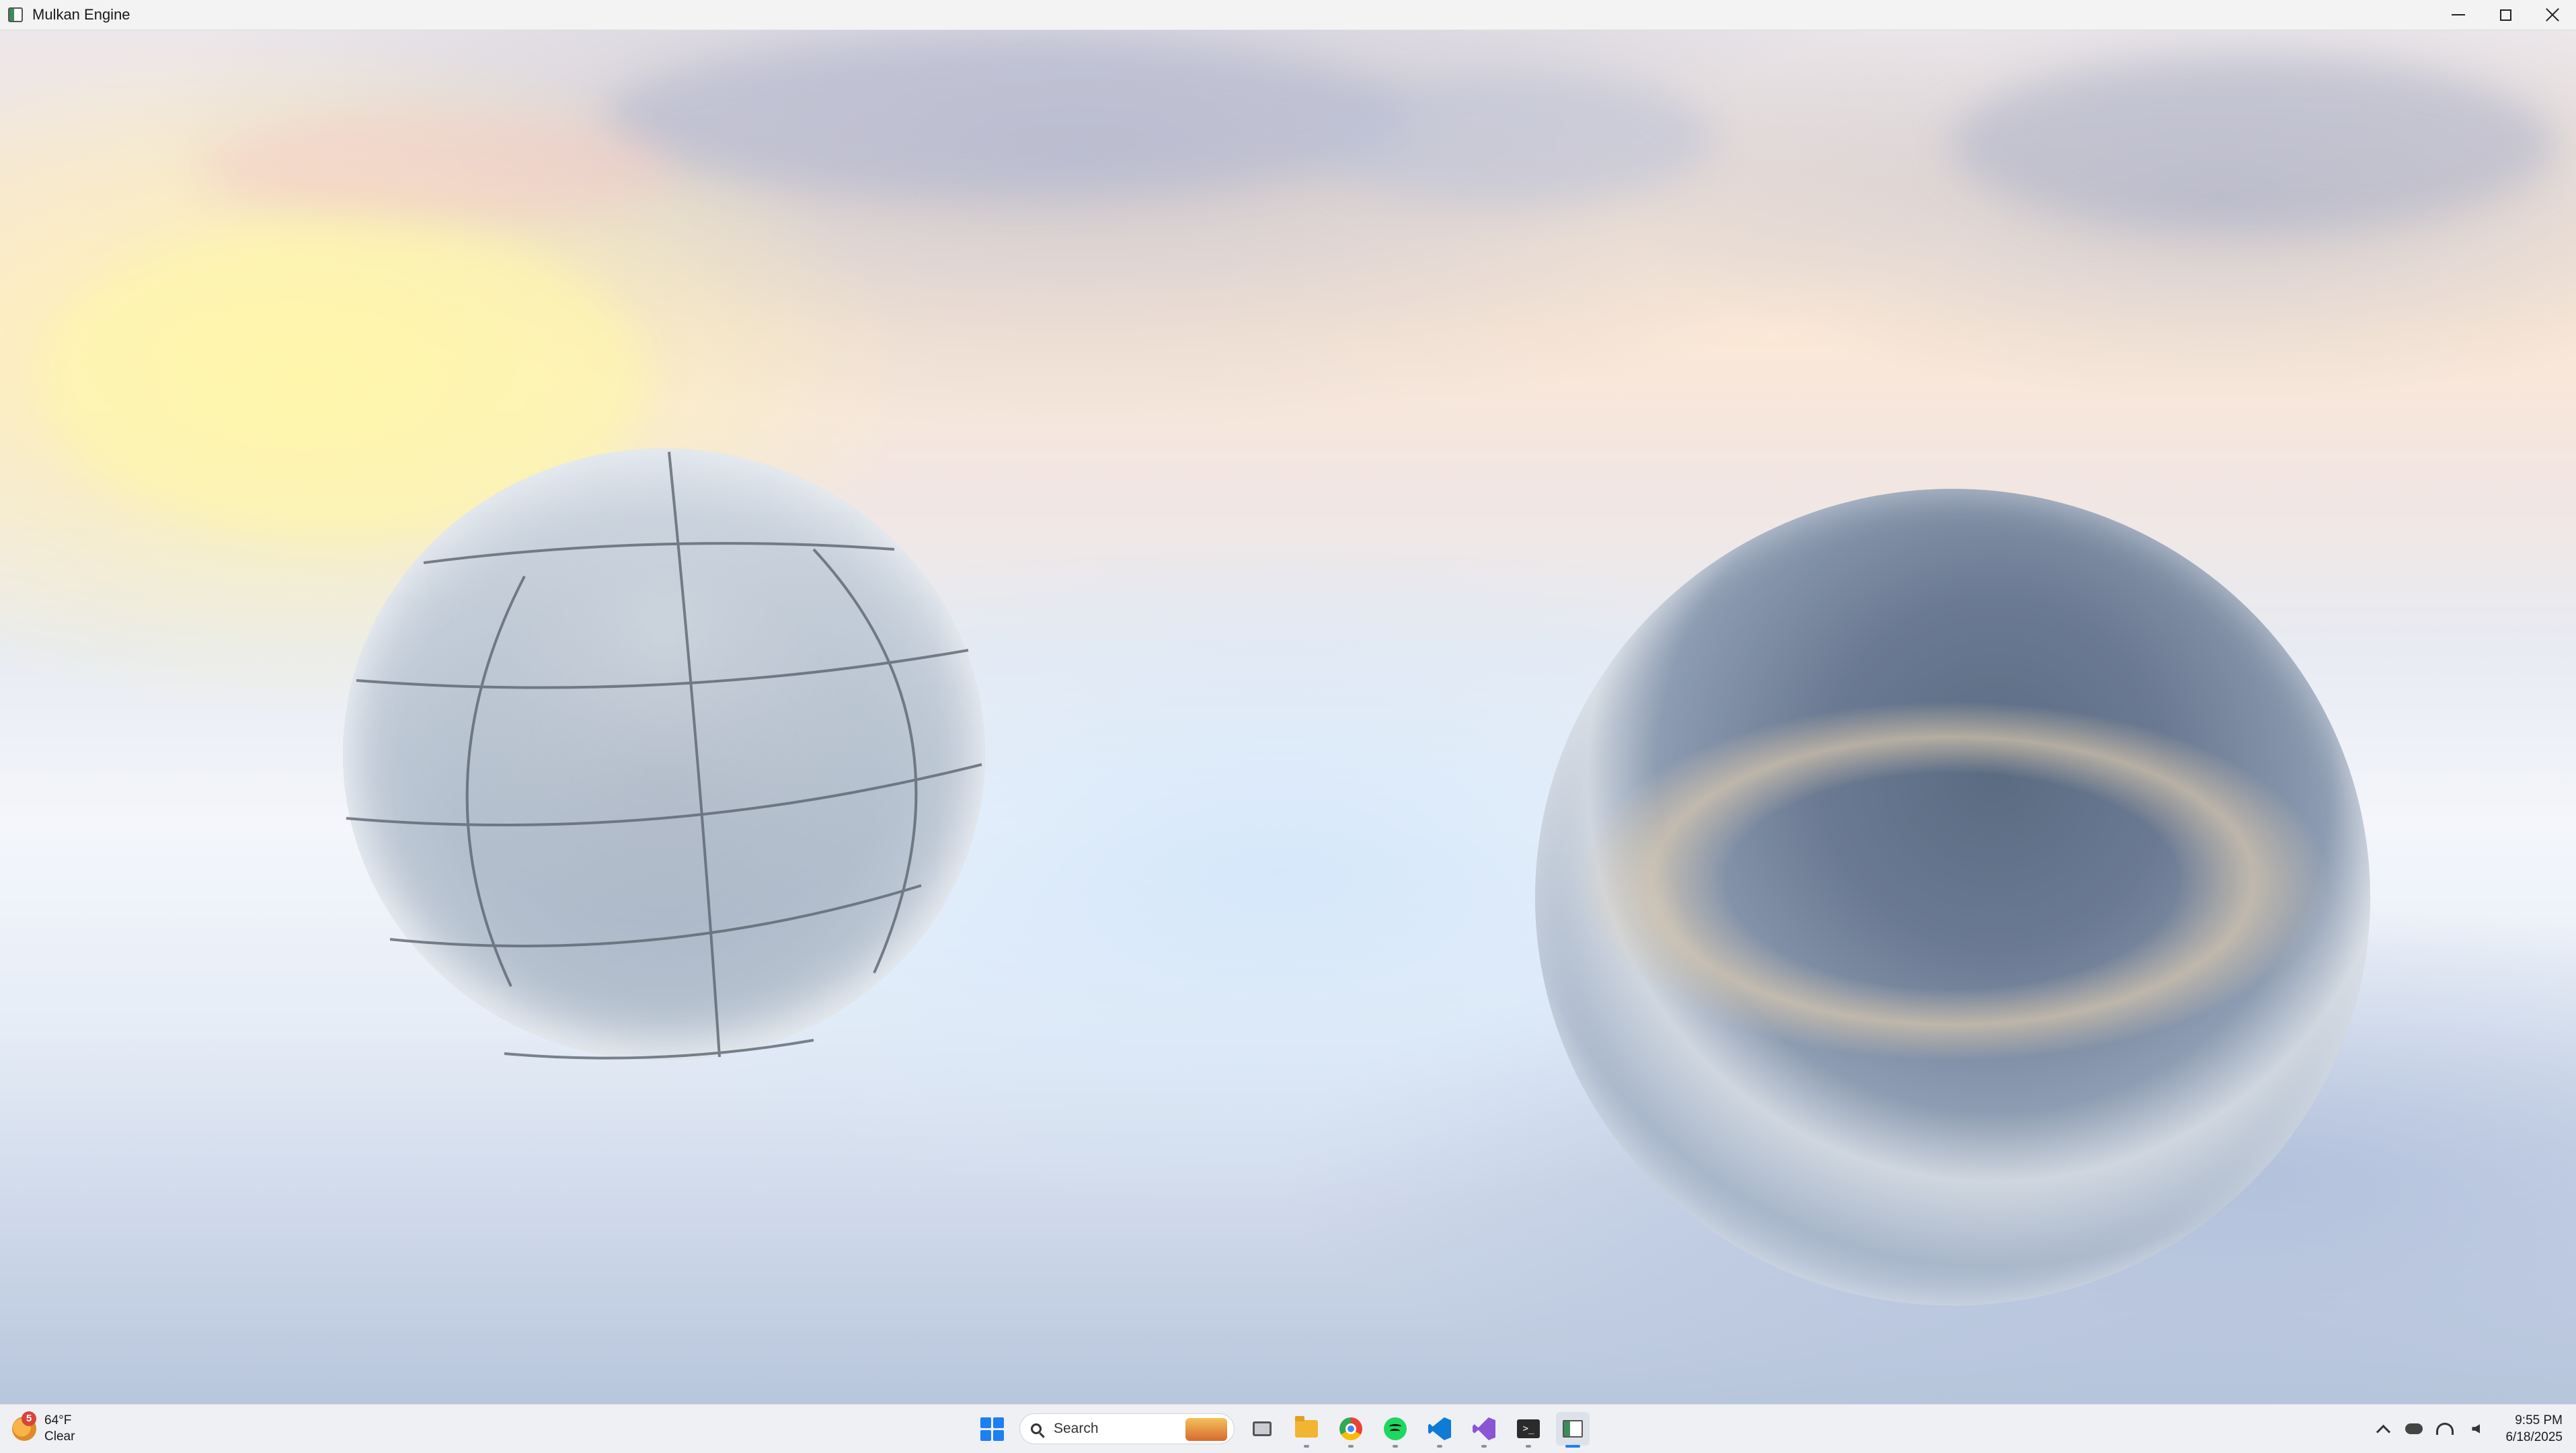 This screenshot has height=1453, width=2576. I want to click on clock-time: 9:55 PM, so click(2539, 1420).